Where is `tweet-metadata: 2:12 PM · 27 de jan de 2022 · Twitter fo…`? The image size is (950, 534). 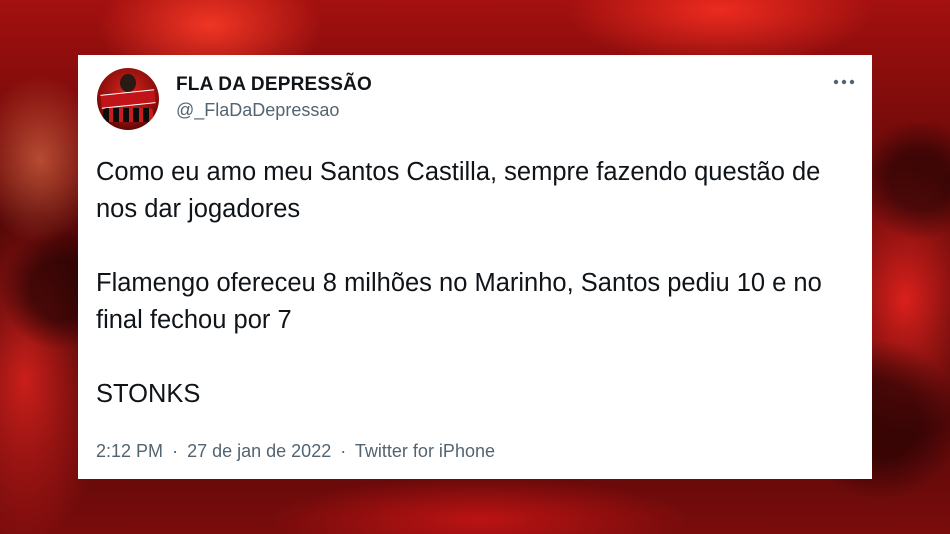 tweet-metadata: 2:12 PM · 27 de jan de 2022 · Twitter fo… is located at coordinates (295, 451).